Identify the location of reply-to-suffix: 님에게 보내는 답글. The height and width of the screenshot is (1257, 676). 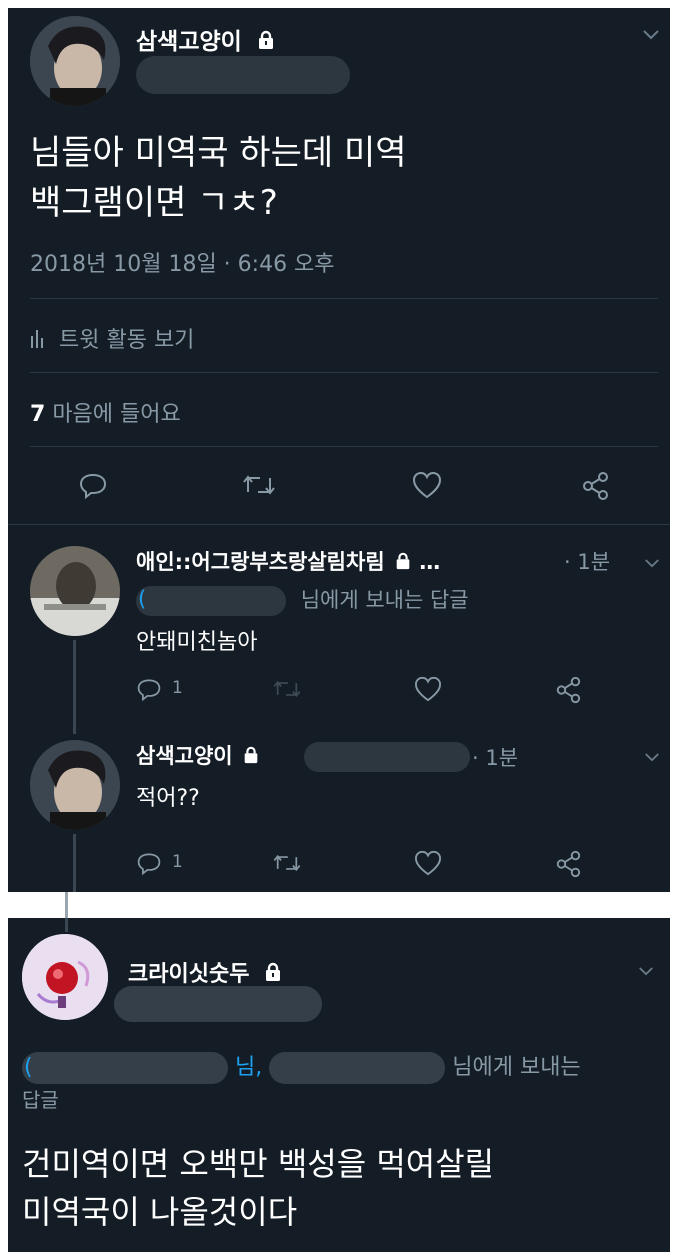
(384, 600).